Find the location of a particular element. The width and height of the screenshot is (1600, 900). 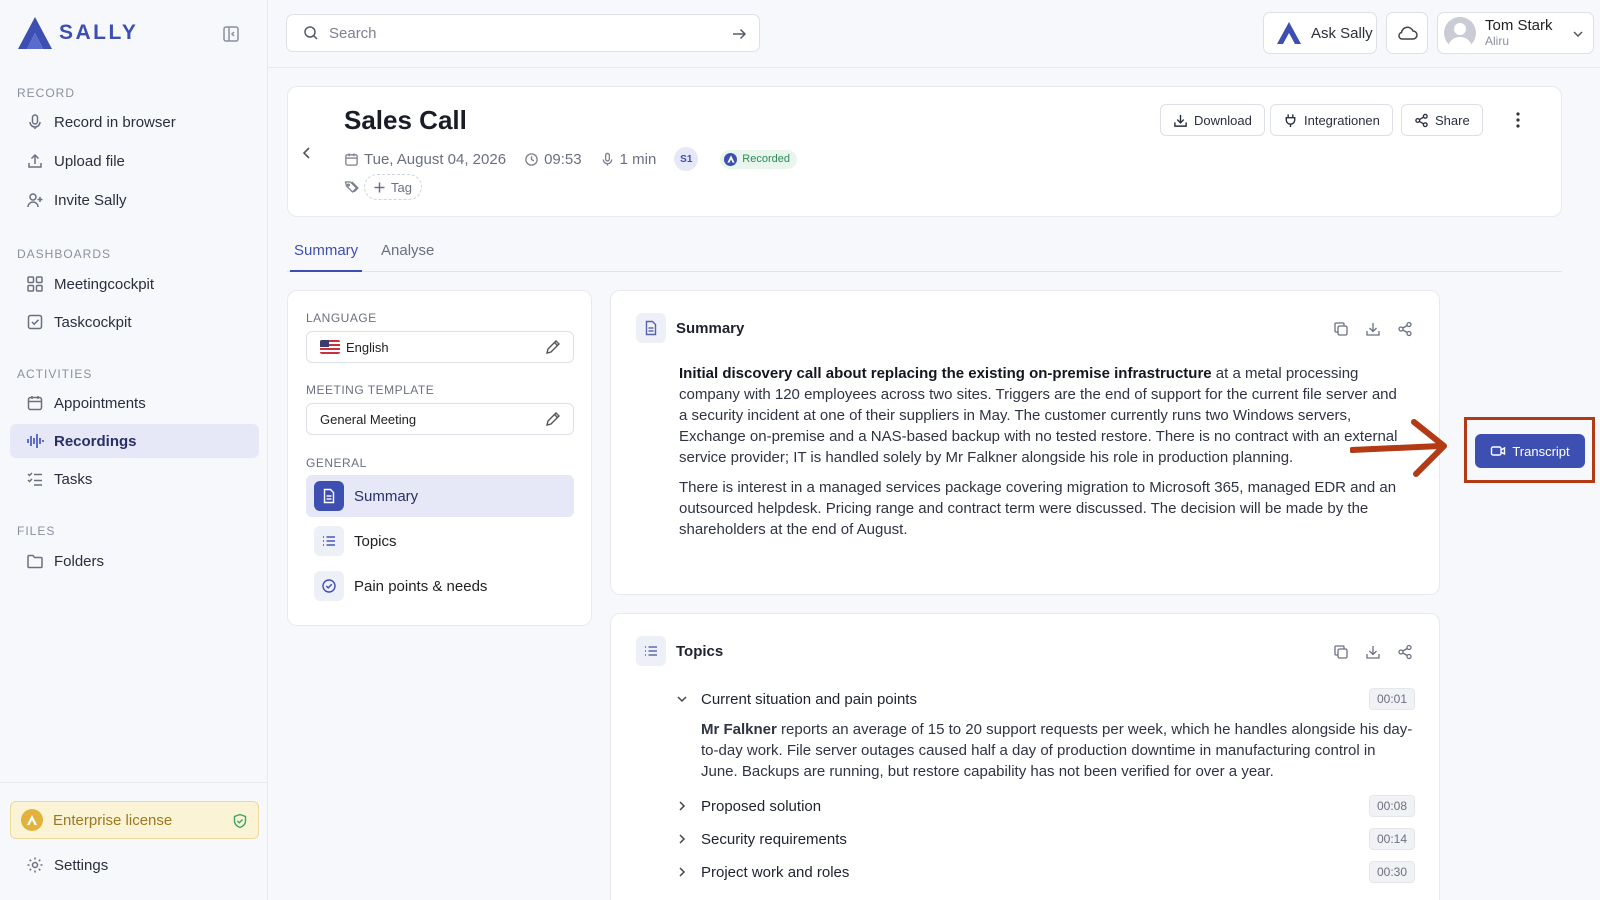

document-icon is located at coordinates (329, 496).